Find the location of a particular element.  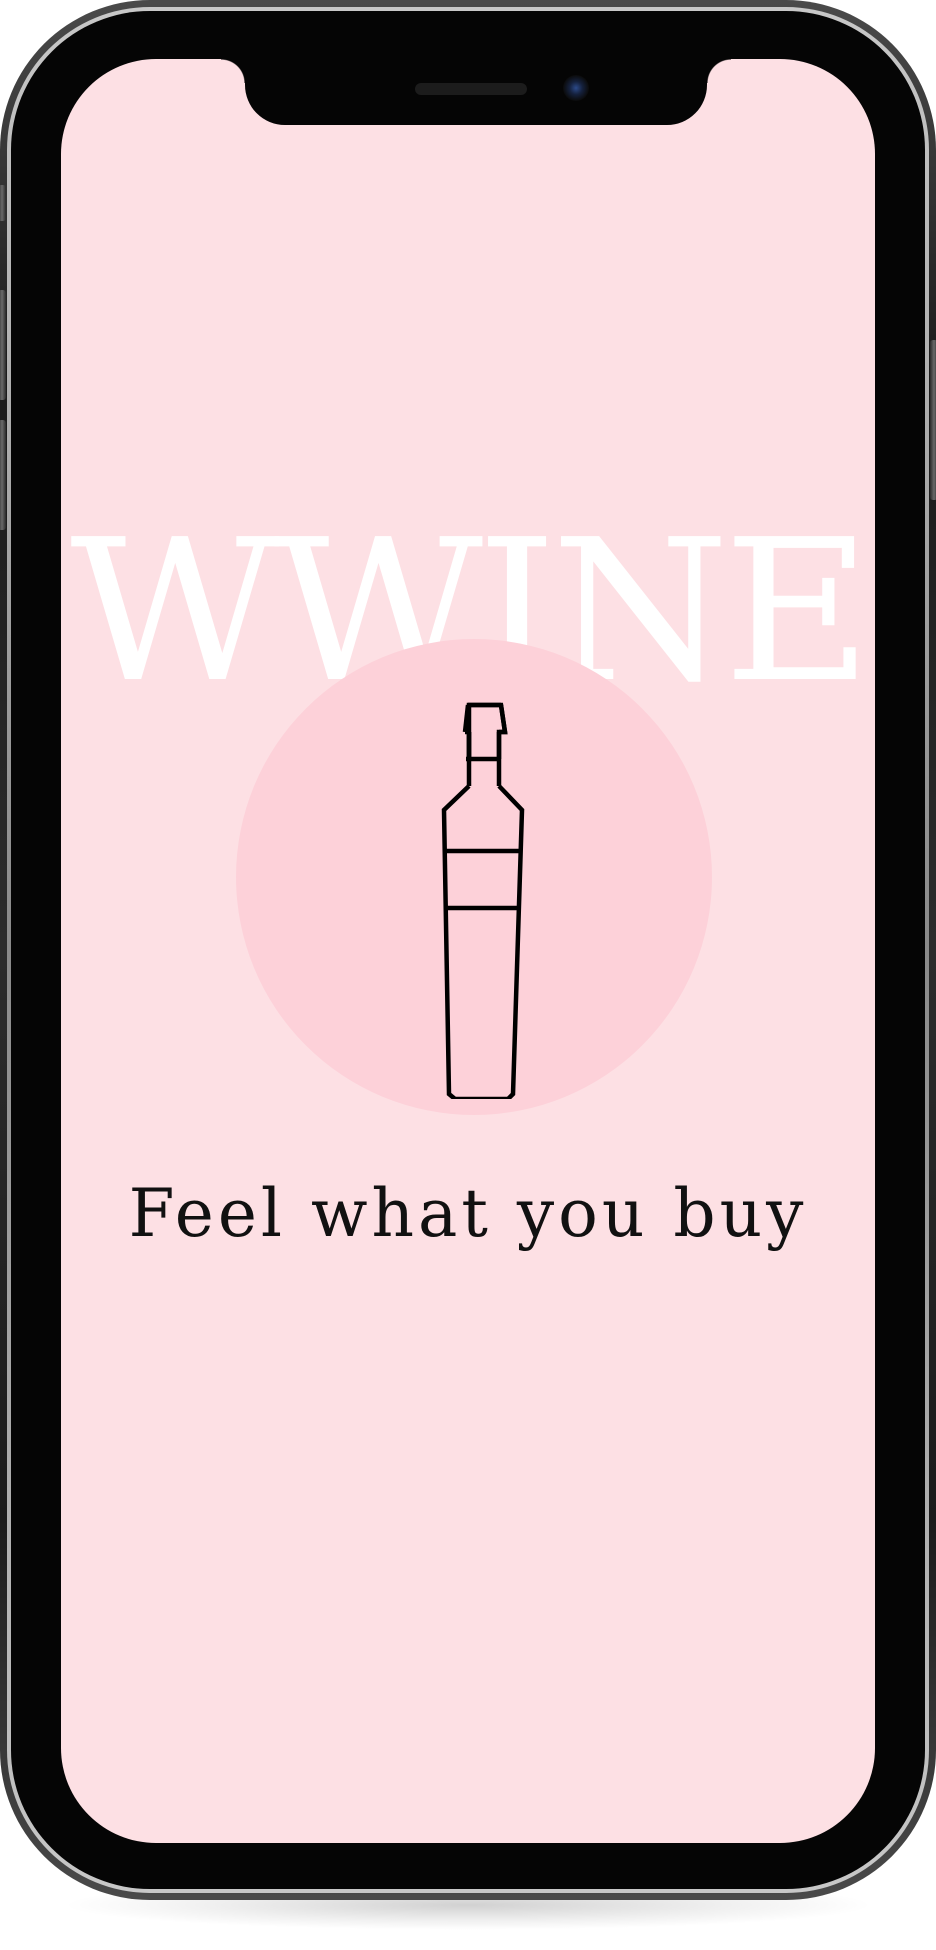

wine-bottle-icon is located at coordinates (483, 900).